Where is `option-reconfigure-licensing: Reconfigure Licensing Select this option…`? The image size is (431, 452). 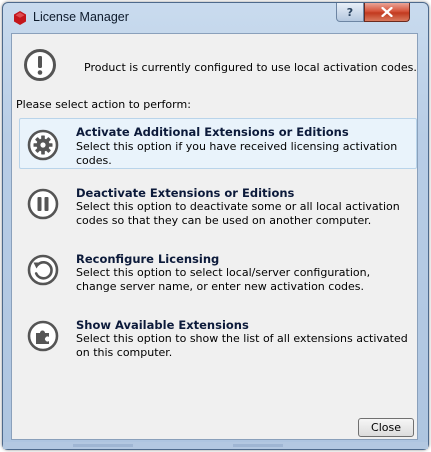 option-reconfigure-licensing: Reconfigure Licensing Select this option… is located at coordinates (218, 276).